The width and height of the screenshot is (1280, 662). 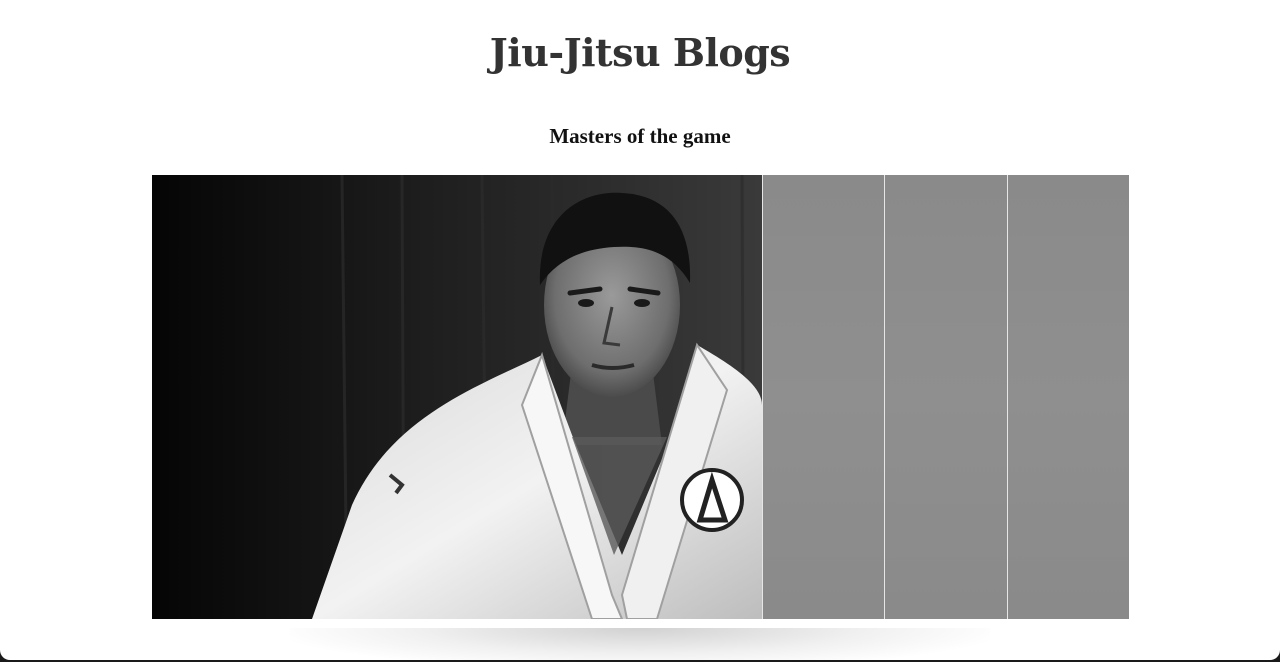 What do you see at coordinates (640, 136) in the screenshot?
I see `section-title: Masters of the game` at bounding box center [640, 136].